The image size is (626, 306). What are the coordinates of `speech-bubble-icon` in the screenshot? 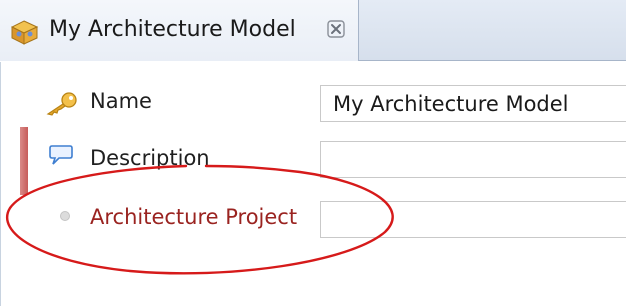 It's located at (61, 155).